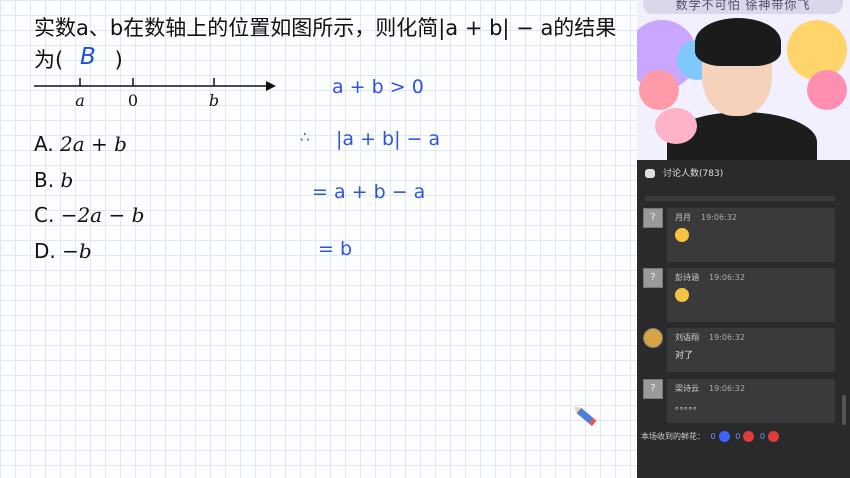 The height and width of the screenshot is (478, 850). What do you see at coordinates (743, 7) in the screenshot?
I see `video-banner: 数学不可怕 徐神带你飞` at bounding box center [743, 7].